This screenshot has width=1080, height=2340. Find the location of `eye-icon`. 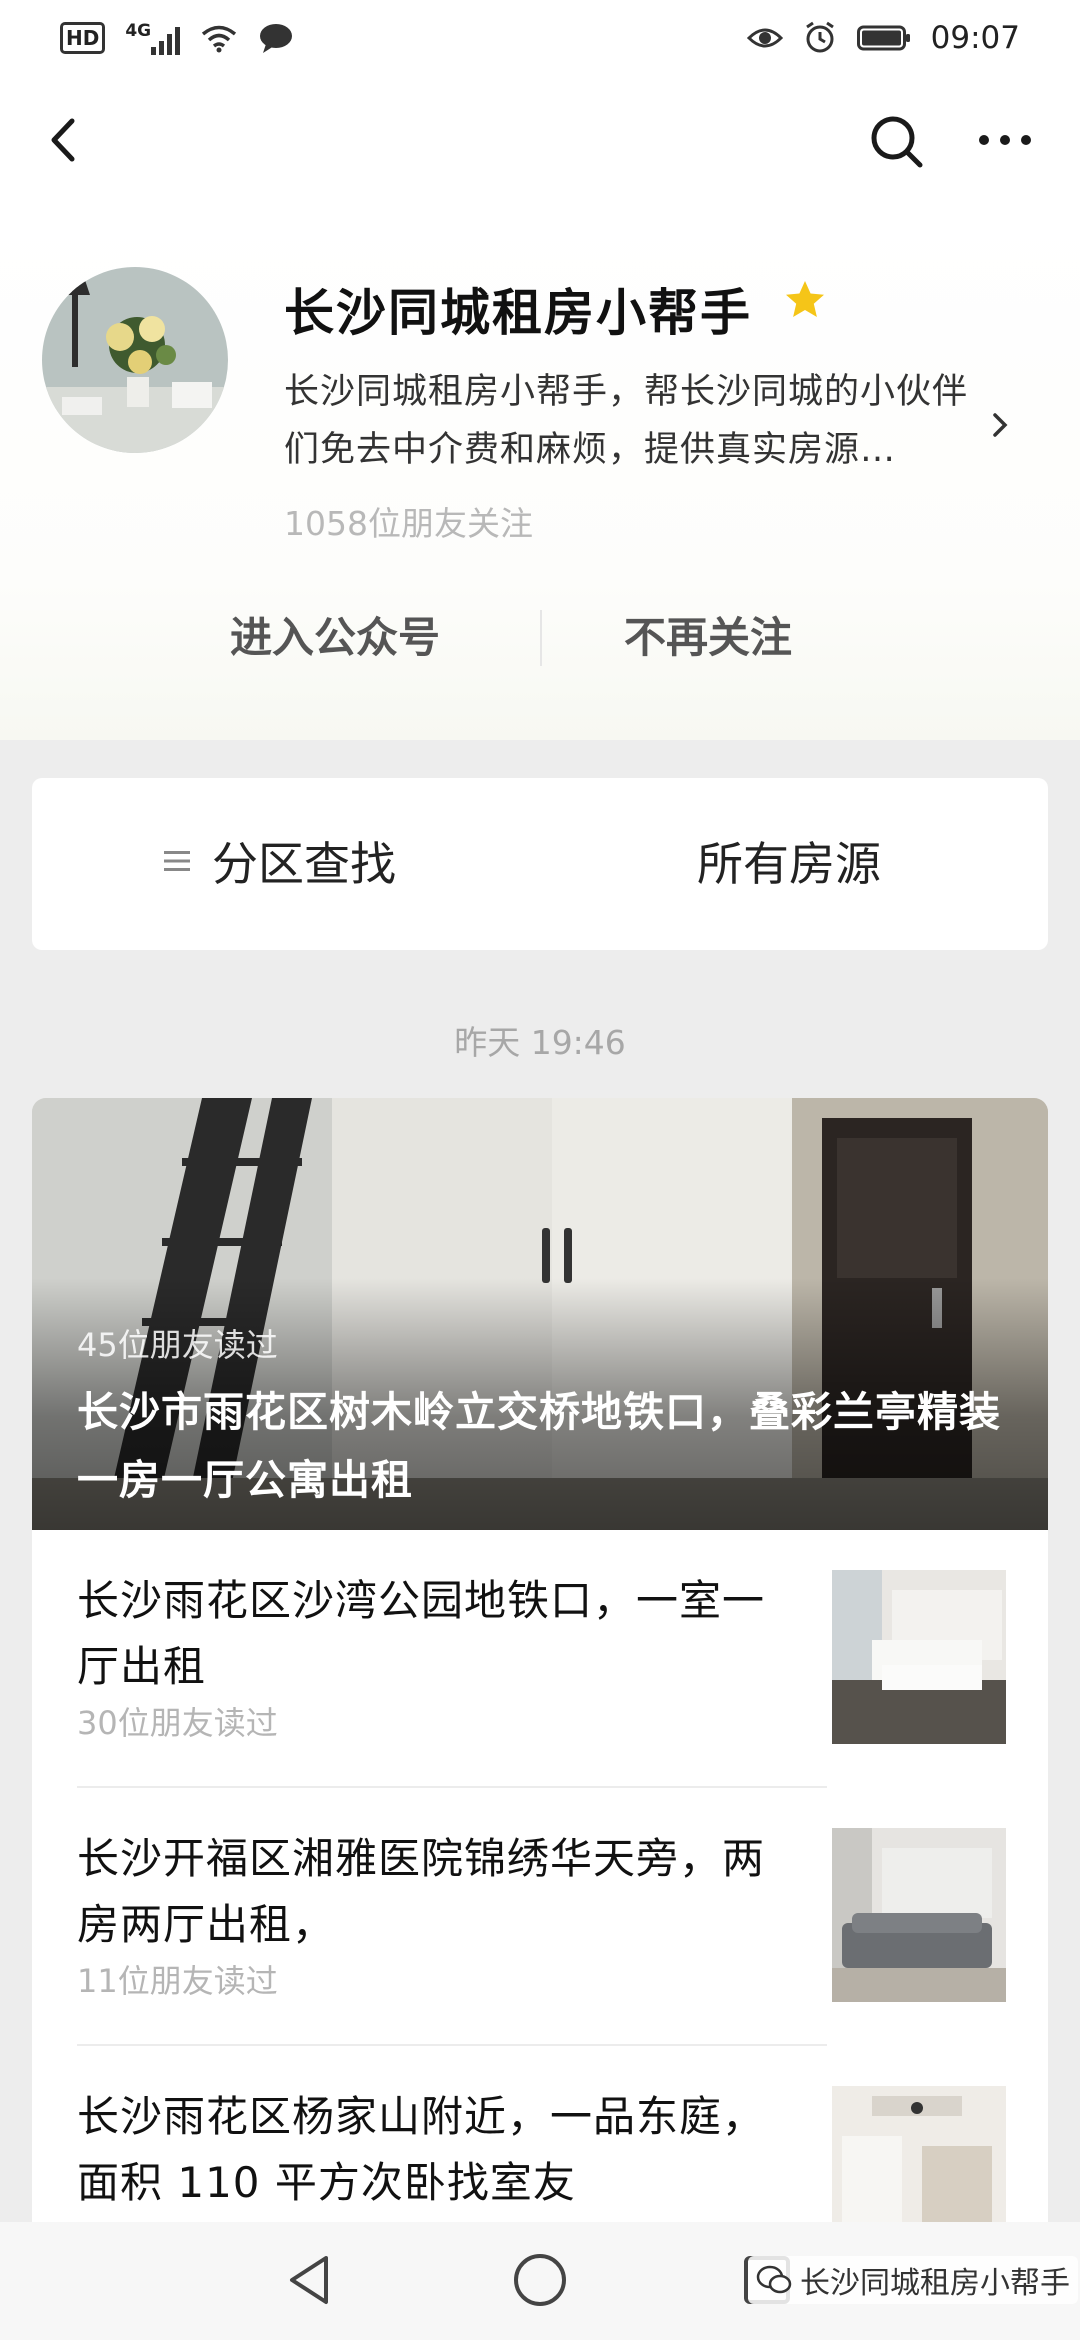

eye-icon is located at coordinates (764, 37).